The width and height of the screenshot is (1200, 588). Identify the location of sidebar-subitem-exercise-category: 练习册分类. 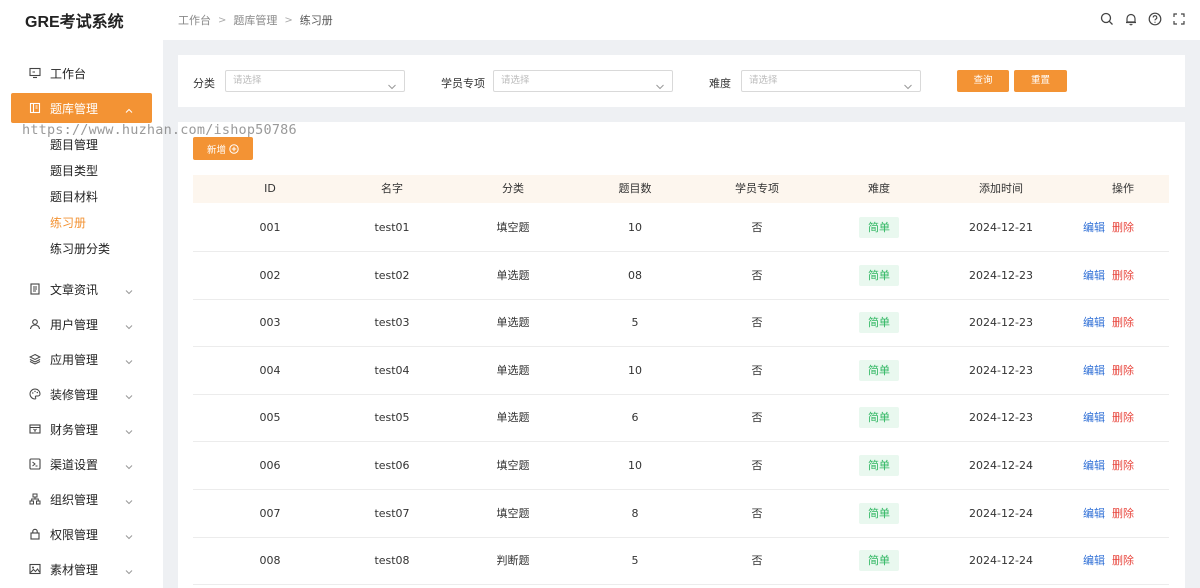
(80, 248).